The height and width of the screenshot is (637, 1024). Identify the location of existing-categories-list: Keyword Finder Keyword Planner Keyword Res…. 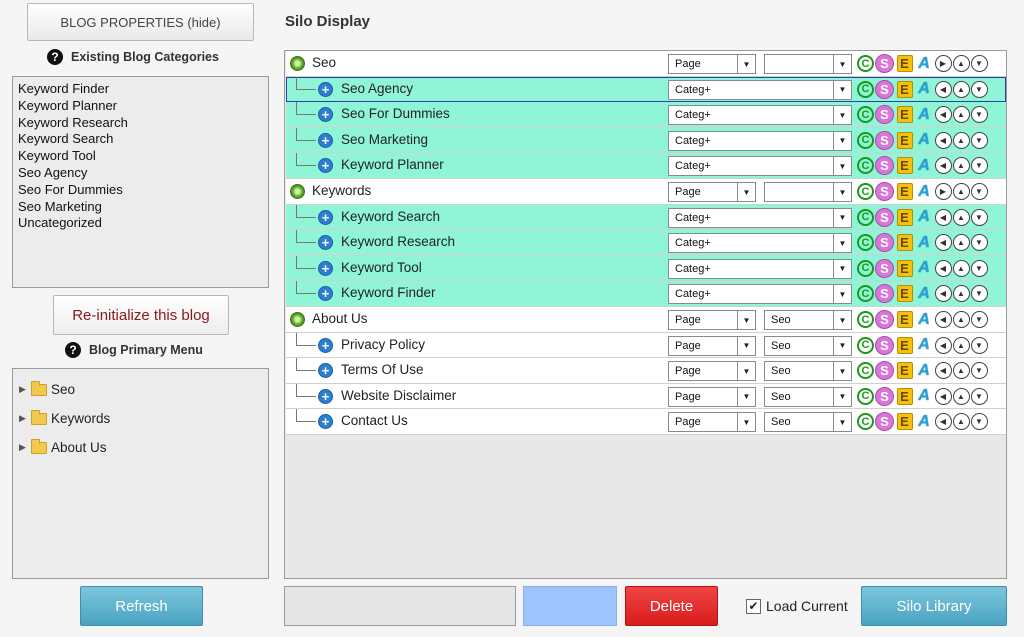
(140, 182).